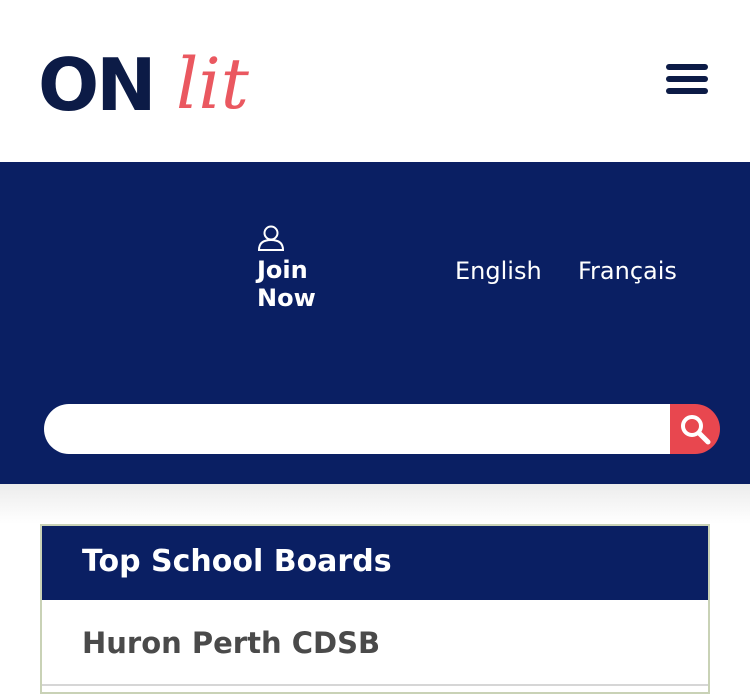 The height and width of the screenshot is (694, 750). Describe the element at coordinates (271, 238) in the screenshot. I see `user-icon` at that location.